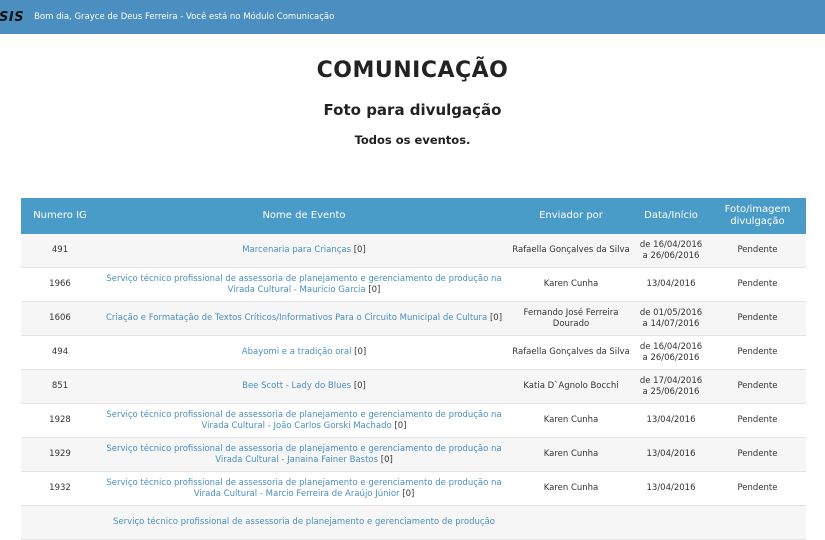 The width and height of the screenshot is (825, 540). I want to click on cell-numero-ig: 1606, so click(60, 318).